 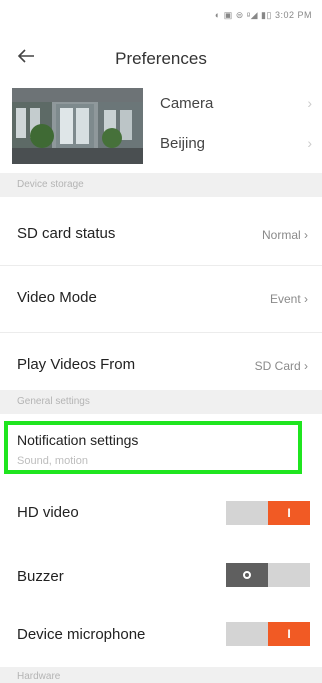 What do you see at coordinates (183, 143) in the screenshot?
I see `camera-location: Beijing` at bounding box center [183, 143].